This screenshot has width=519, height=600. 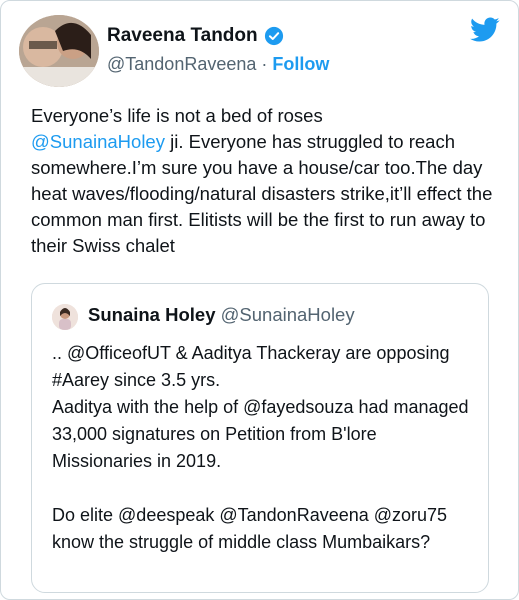 I want to click on follow-button: Follow, so click(x=300, y=64).